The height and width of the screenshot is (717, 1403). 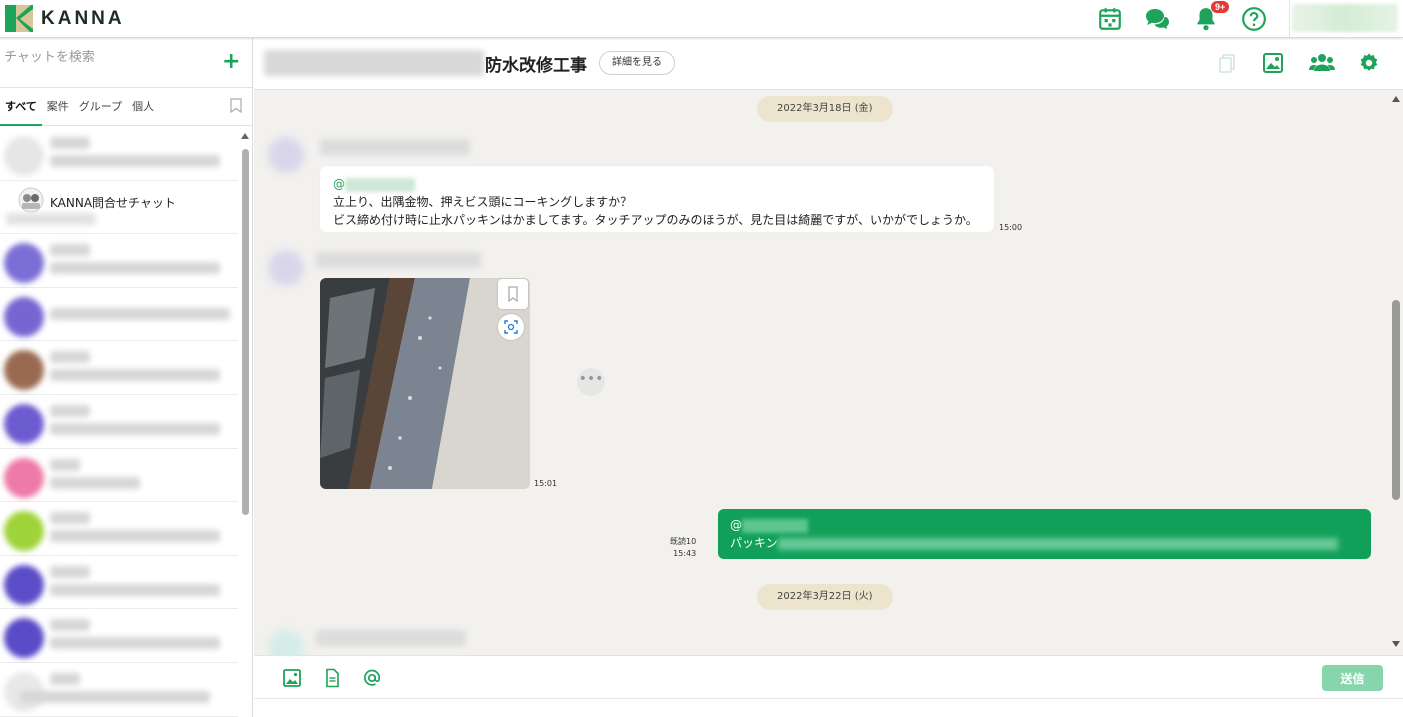 I want to click on tab-personal: 個人, so click(x=143, y=107).